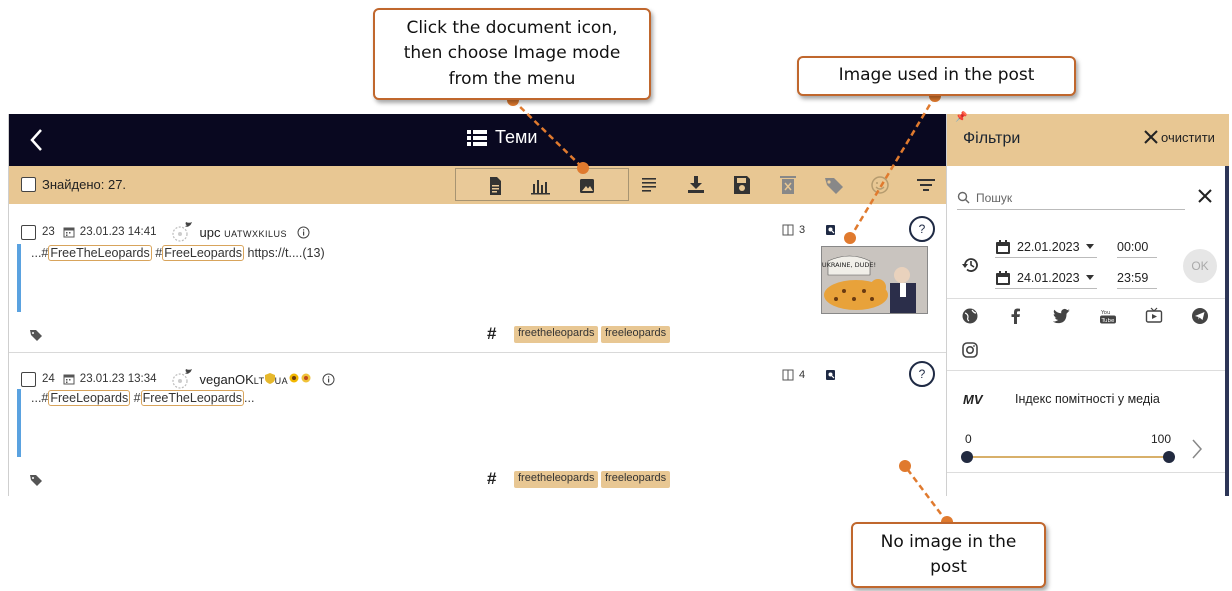  I want to click on globe-icon, so click(970, 316).